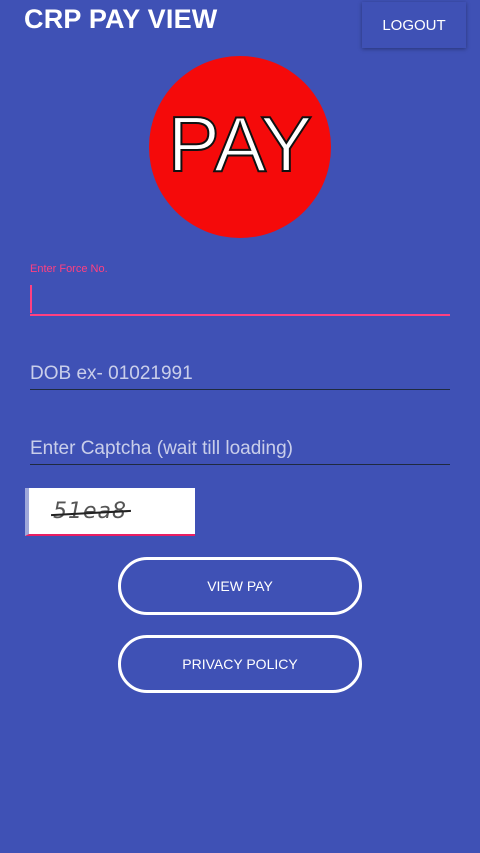 The width and height of the screenshot is (480, 853). I want to click on logout-button: LOGOUT, so click(414, 25).